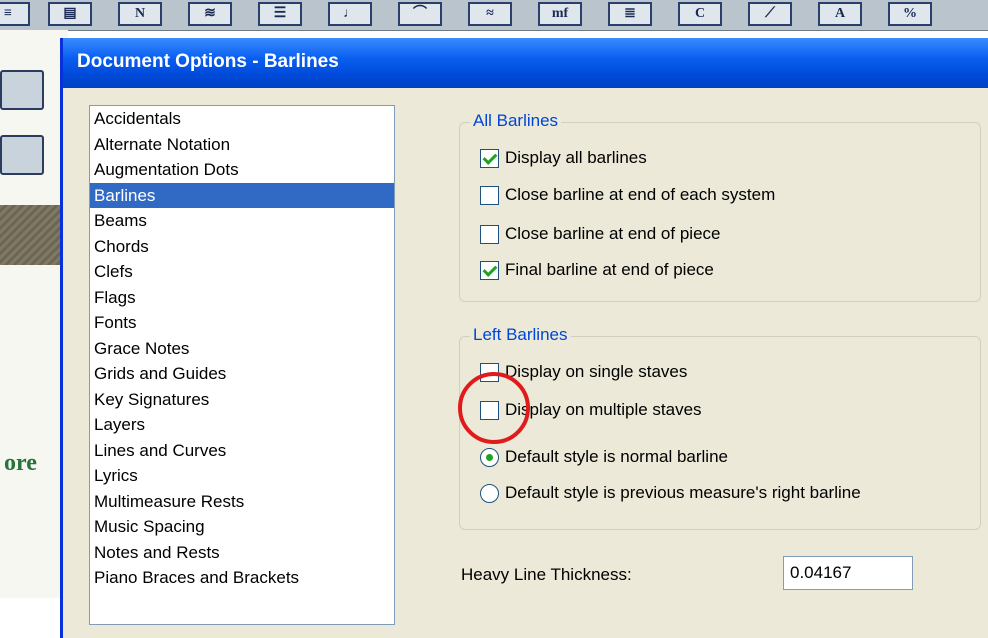  What do you see at coordinates (242, 272) in the screenshot?
I see `list-item: Clefs` at bounding box center [242, 272].